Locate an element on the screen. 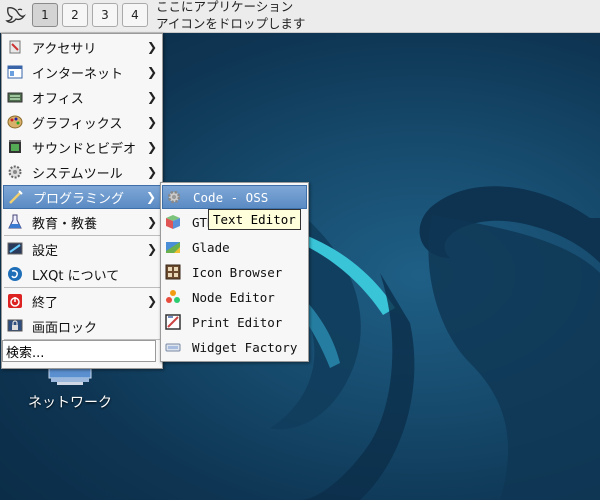 Image resolution: width=600 pixels, height=500 pixels. submenu-item-widget-factory: Widget Factory is located at coordinates (234, 347).